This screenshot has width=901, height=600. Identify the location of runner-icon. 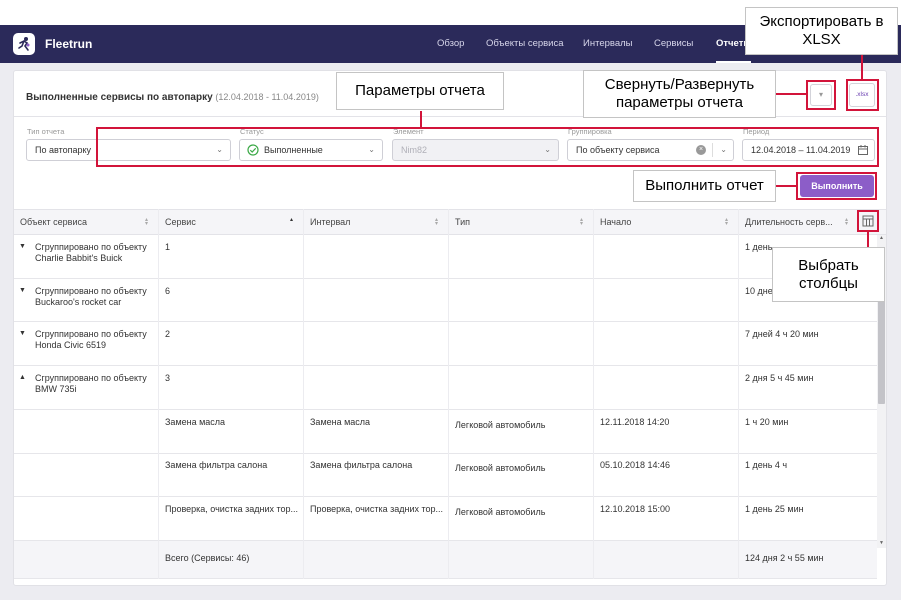
(24, 44).